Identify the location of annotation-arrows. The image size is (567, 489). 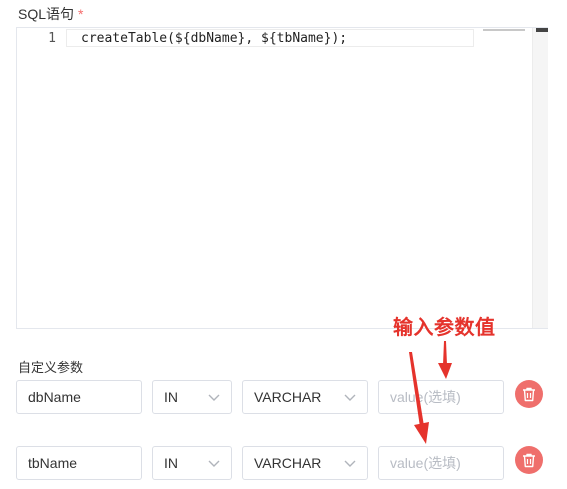
(430, 392).